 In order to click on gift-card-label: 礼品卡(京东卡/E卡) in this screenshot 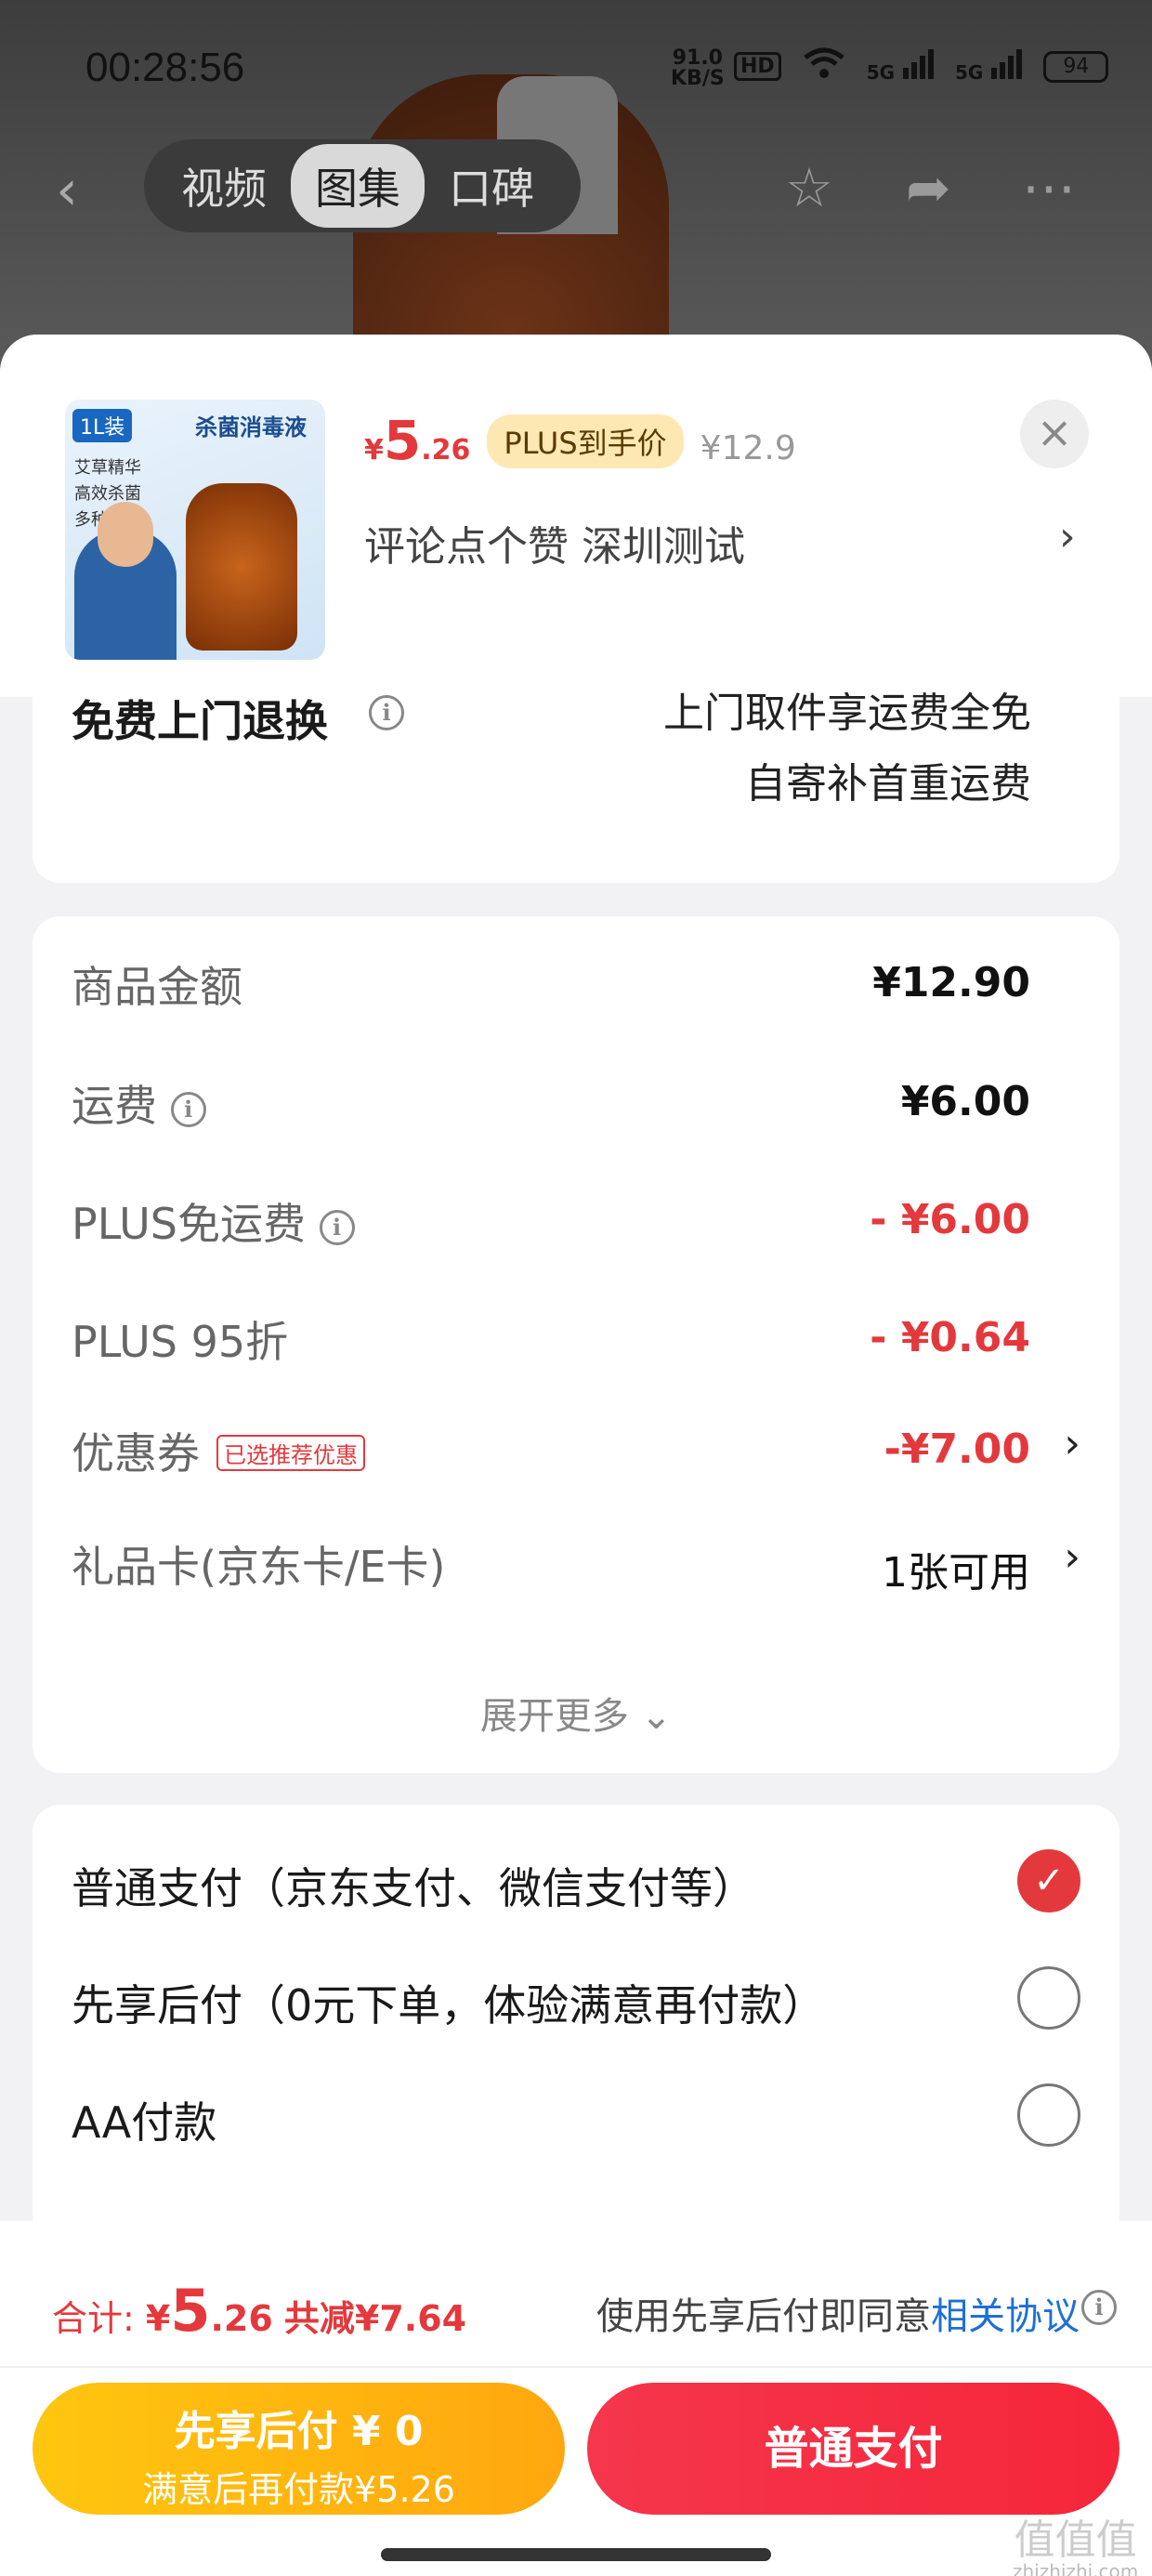, I will do `click(259, 1567)`.